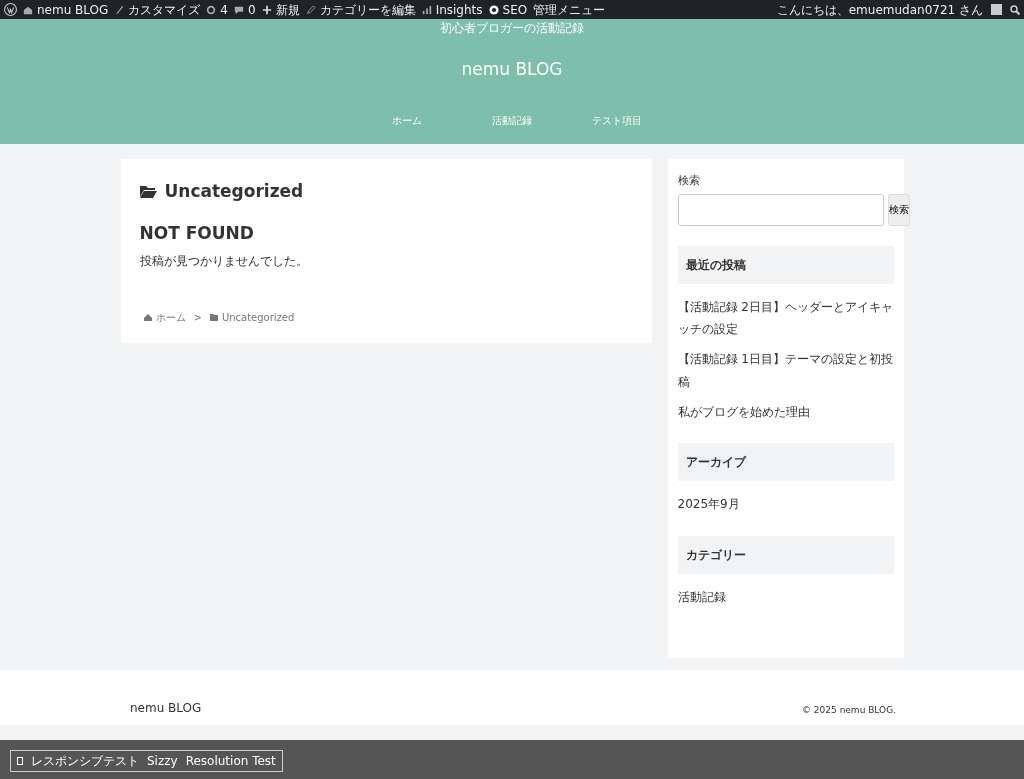 The image size is (1024, 779). Describe the element at coordinates (258, 317) in the screenshot. I see `breadcrumb-link: Uncategorized` at that location.